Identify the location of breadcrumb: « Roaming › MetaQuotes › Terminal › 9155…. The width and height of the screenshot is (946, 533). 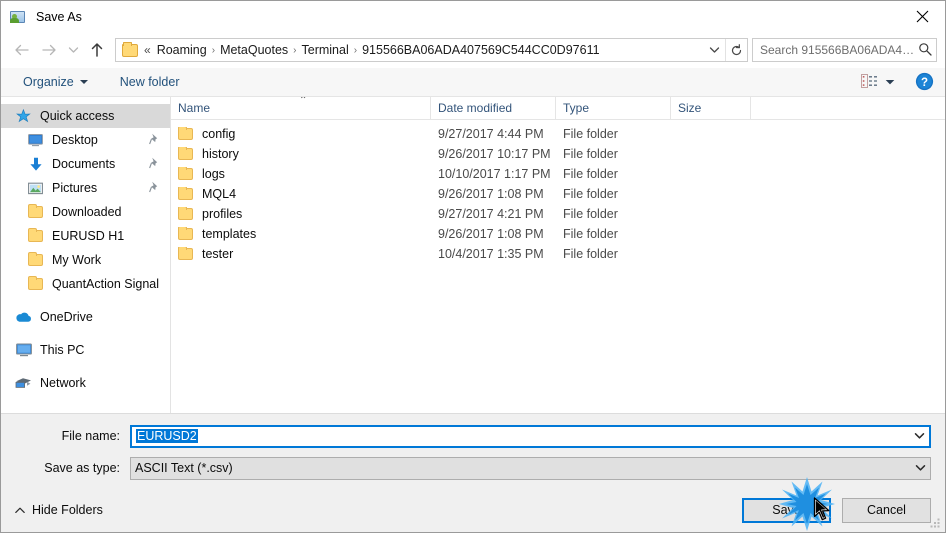
(431, 50).